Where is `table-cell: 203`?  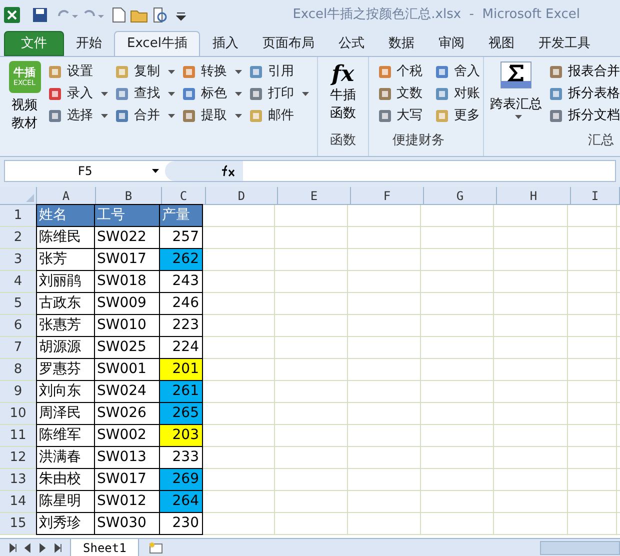
table-cell: 203 is located at coordinates (181, 435).